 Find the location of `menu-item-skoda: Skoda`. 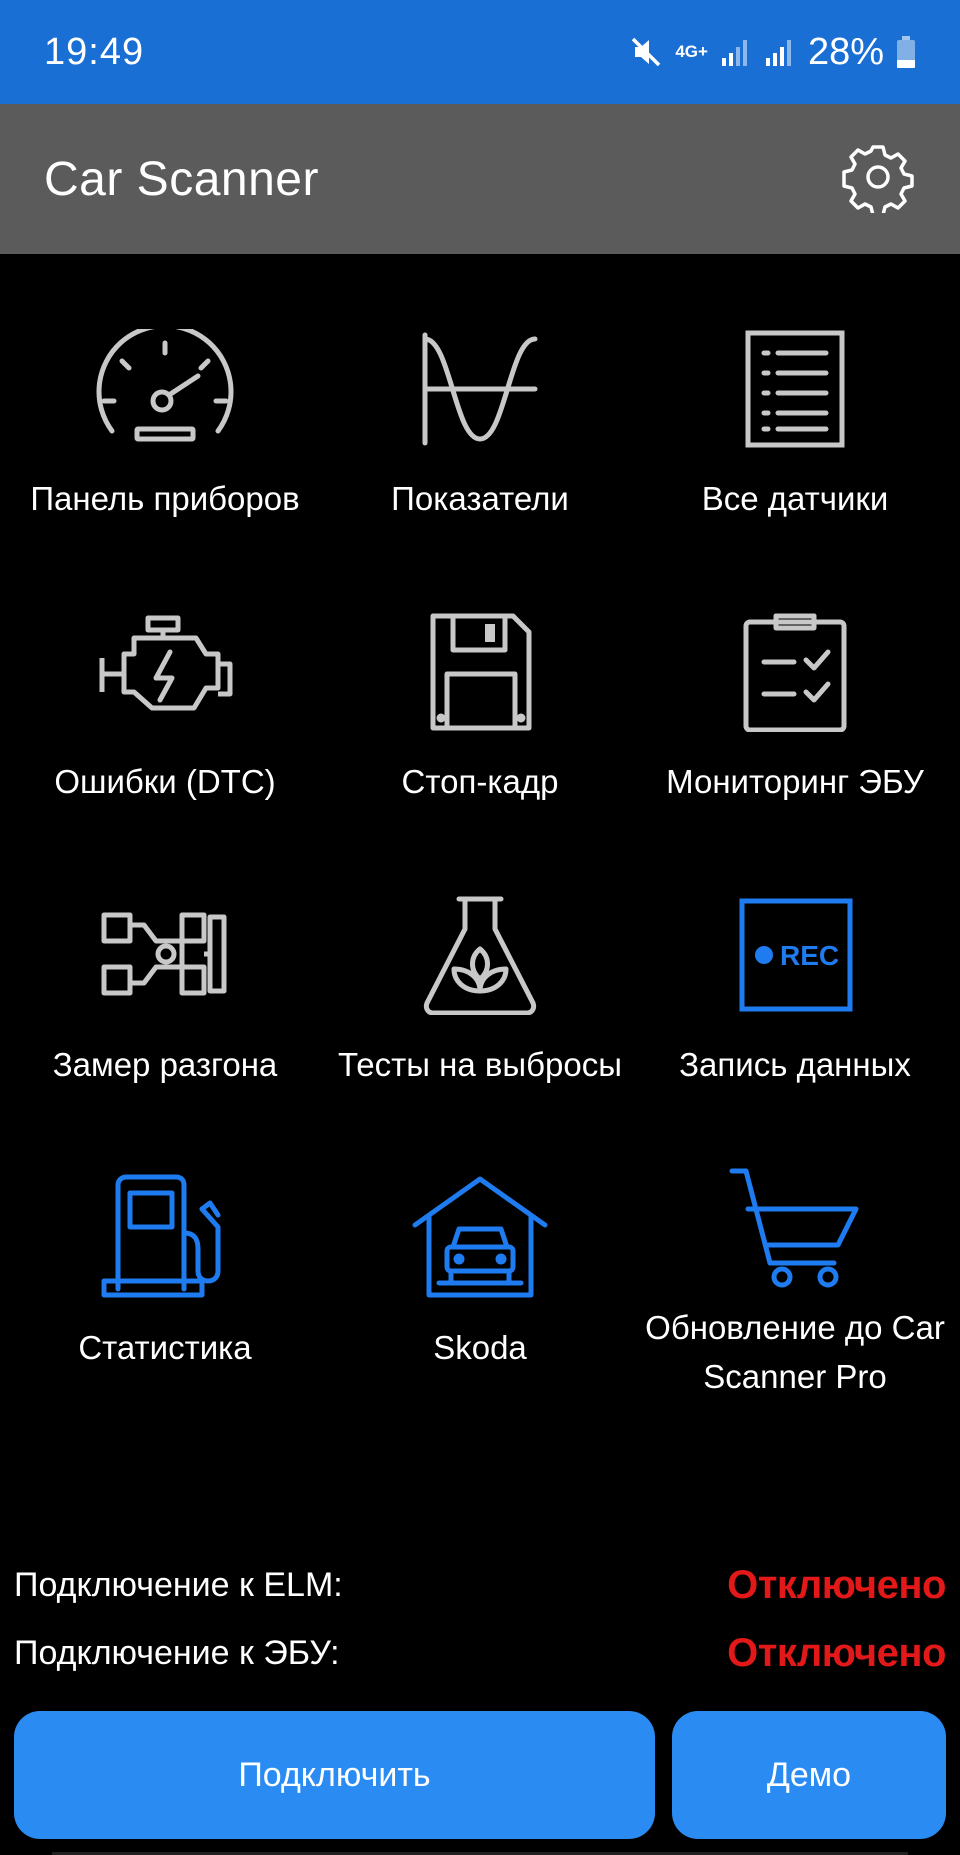

menu-item-skoda: Skoda is located at coordinates (480, 1244).